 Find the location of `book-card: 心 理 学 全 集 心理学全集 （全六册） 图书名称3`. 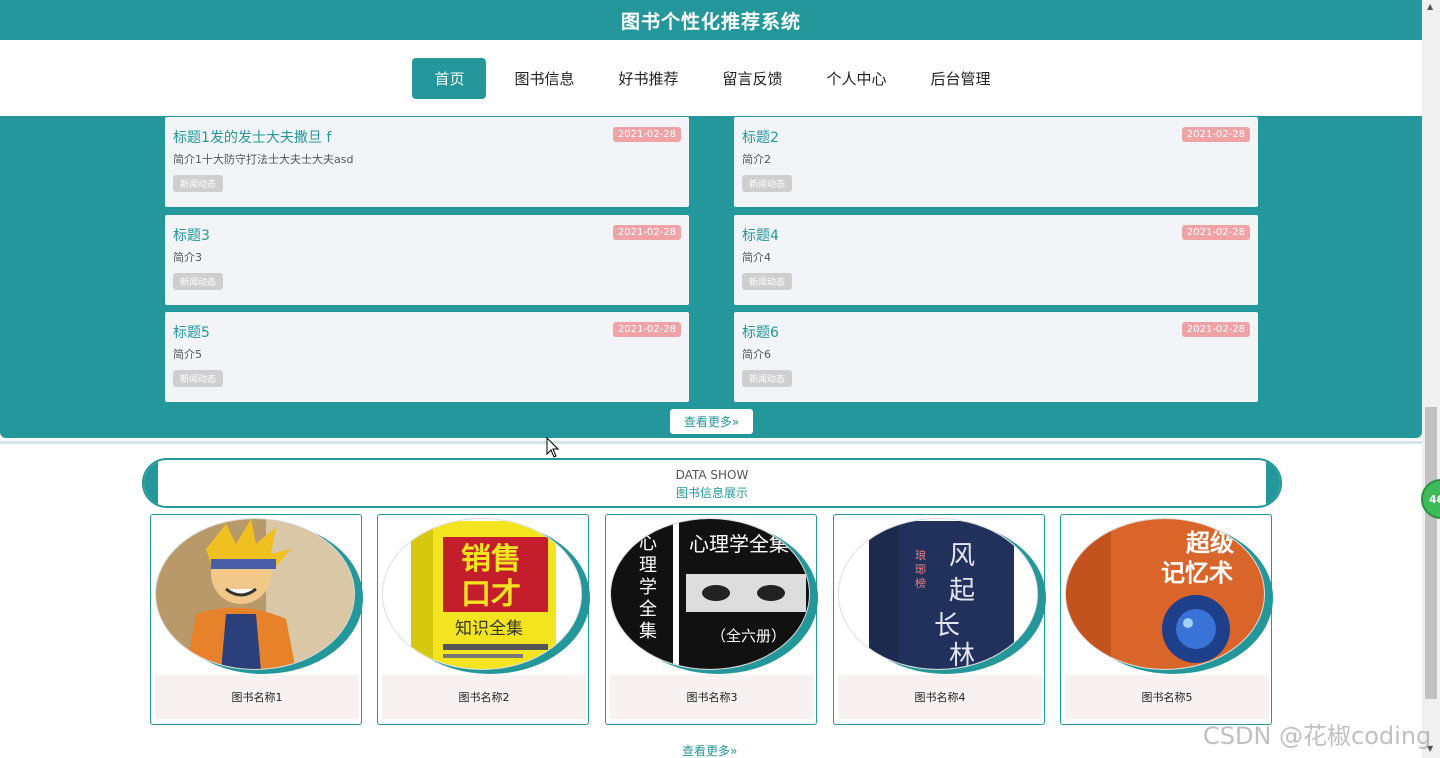

book-card: 心 理 学 全 集 心理学全集 （全六册） 图书名称3 is located at coordinates (711, 619).